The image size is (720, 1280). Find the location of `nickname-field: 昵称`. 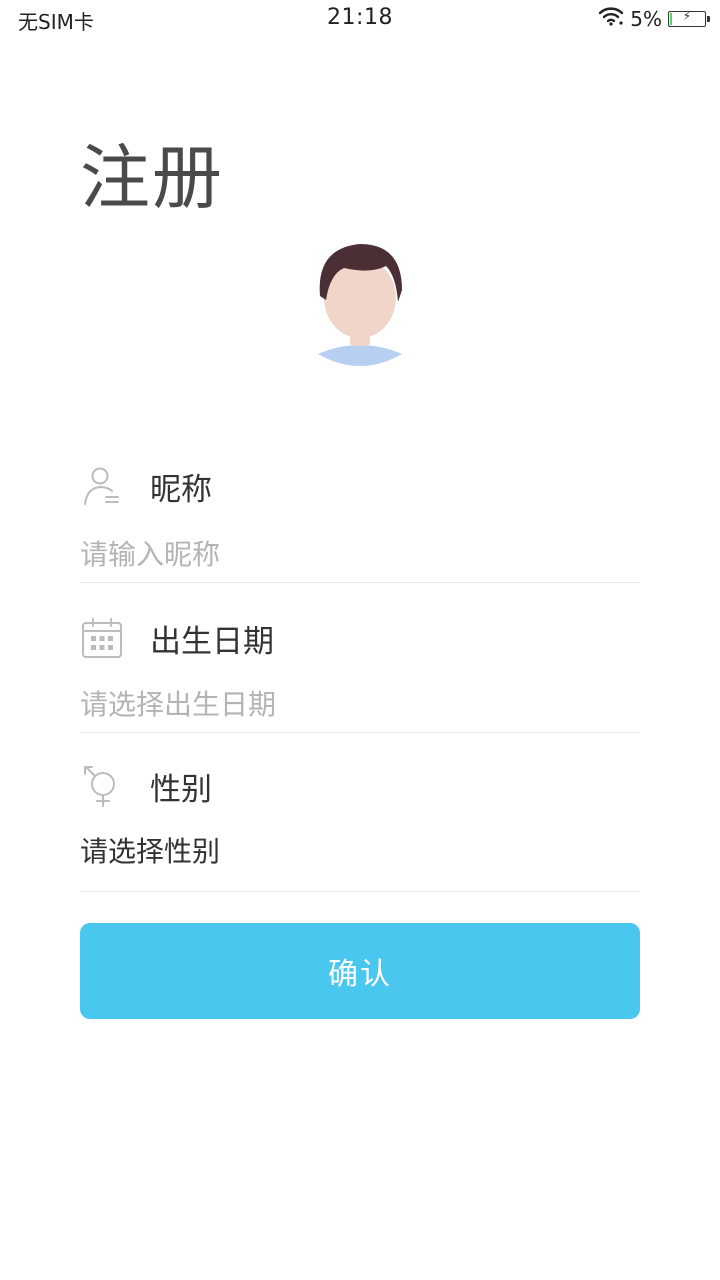

nickname-field: 昵称 is located at coordinates (360, 524).